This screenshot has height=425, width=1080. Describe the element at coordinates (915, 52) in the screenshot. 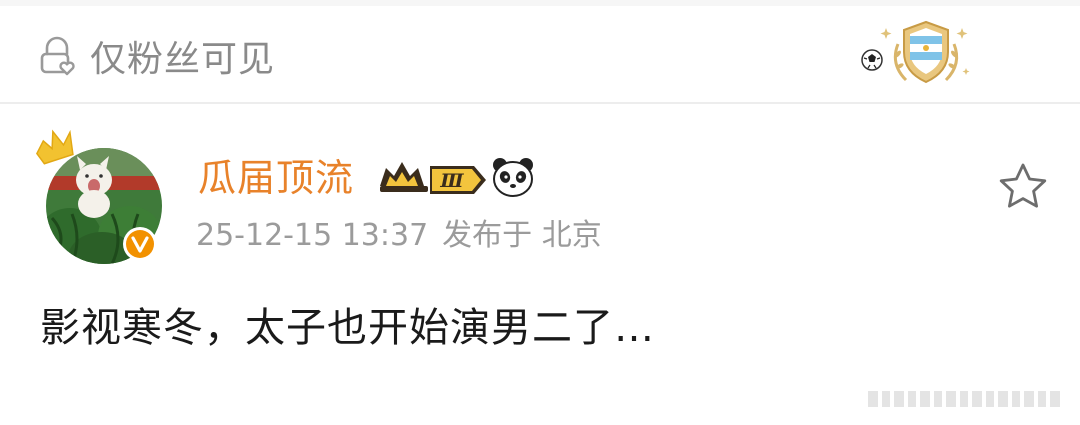

I see `argentina-shield-badge-icon` at that location.